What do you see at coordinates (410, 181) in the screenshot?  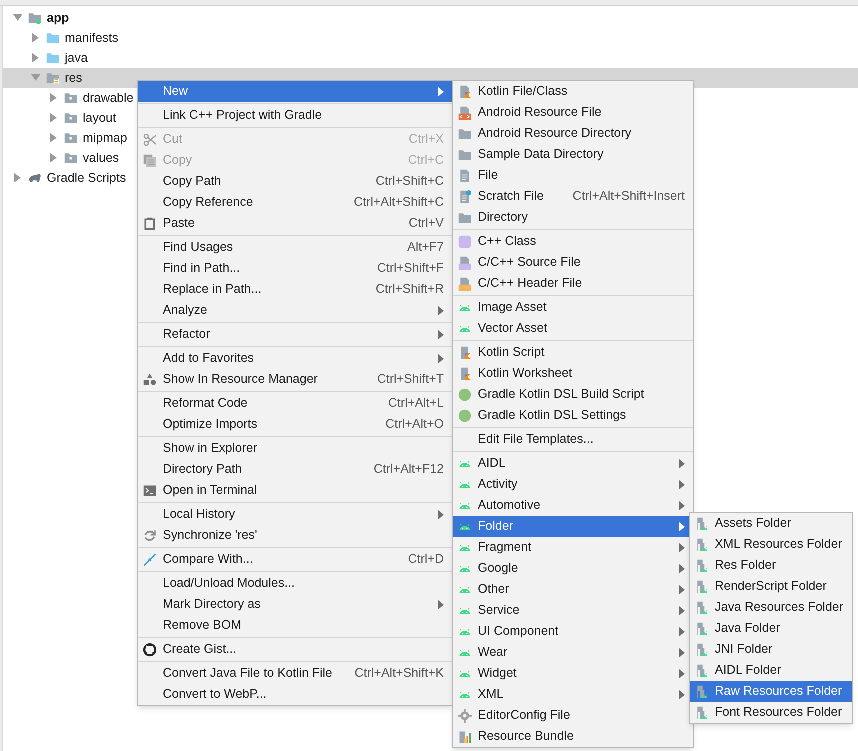 I see `shortcut-text: Ctrl+Shift+C` at bounding box center [410, 181].